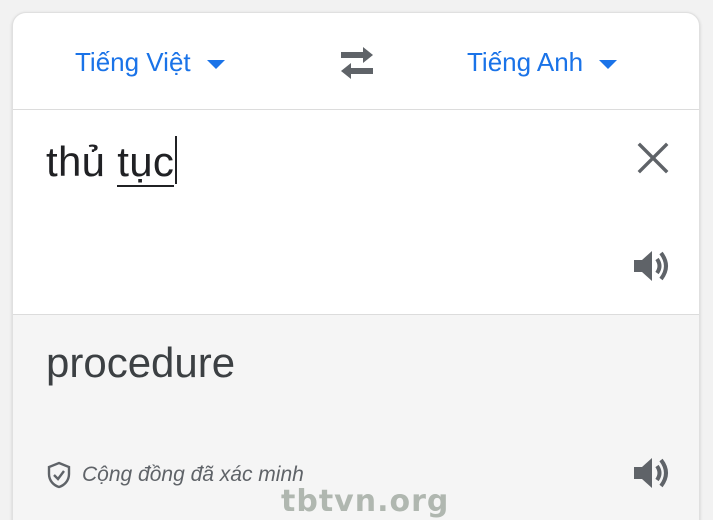 This screenshot has width=713, height=520. What do you see at coordinates (82, 161) in the screenshot?
I see `source-text-plain: thủ` at bounding box center [82, 161].